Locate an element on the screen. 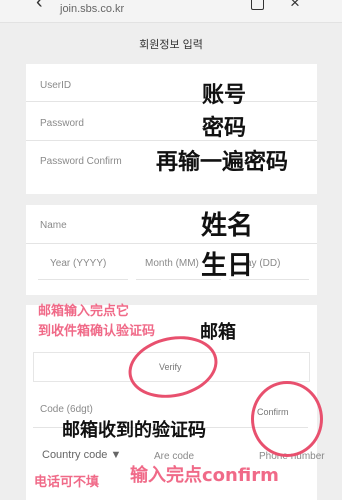  annotation-birthday: 生日 is located at coordinates (227, 266).